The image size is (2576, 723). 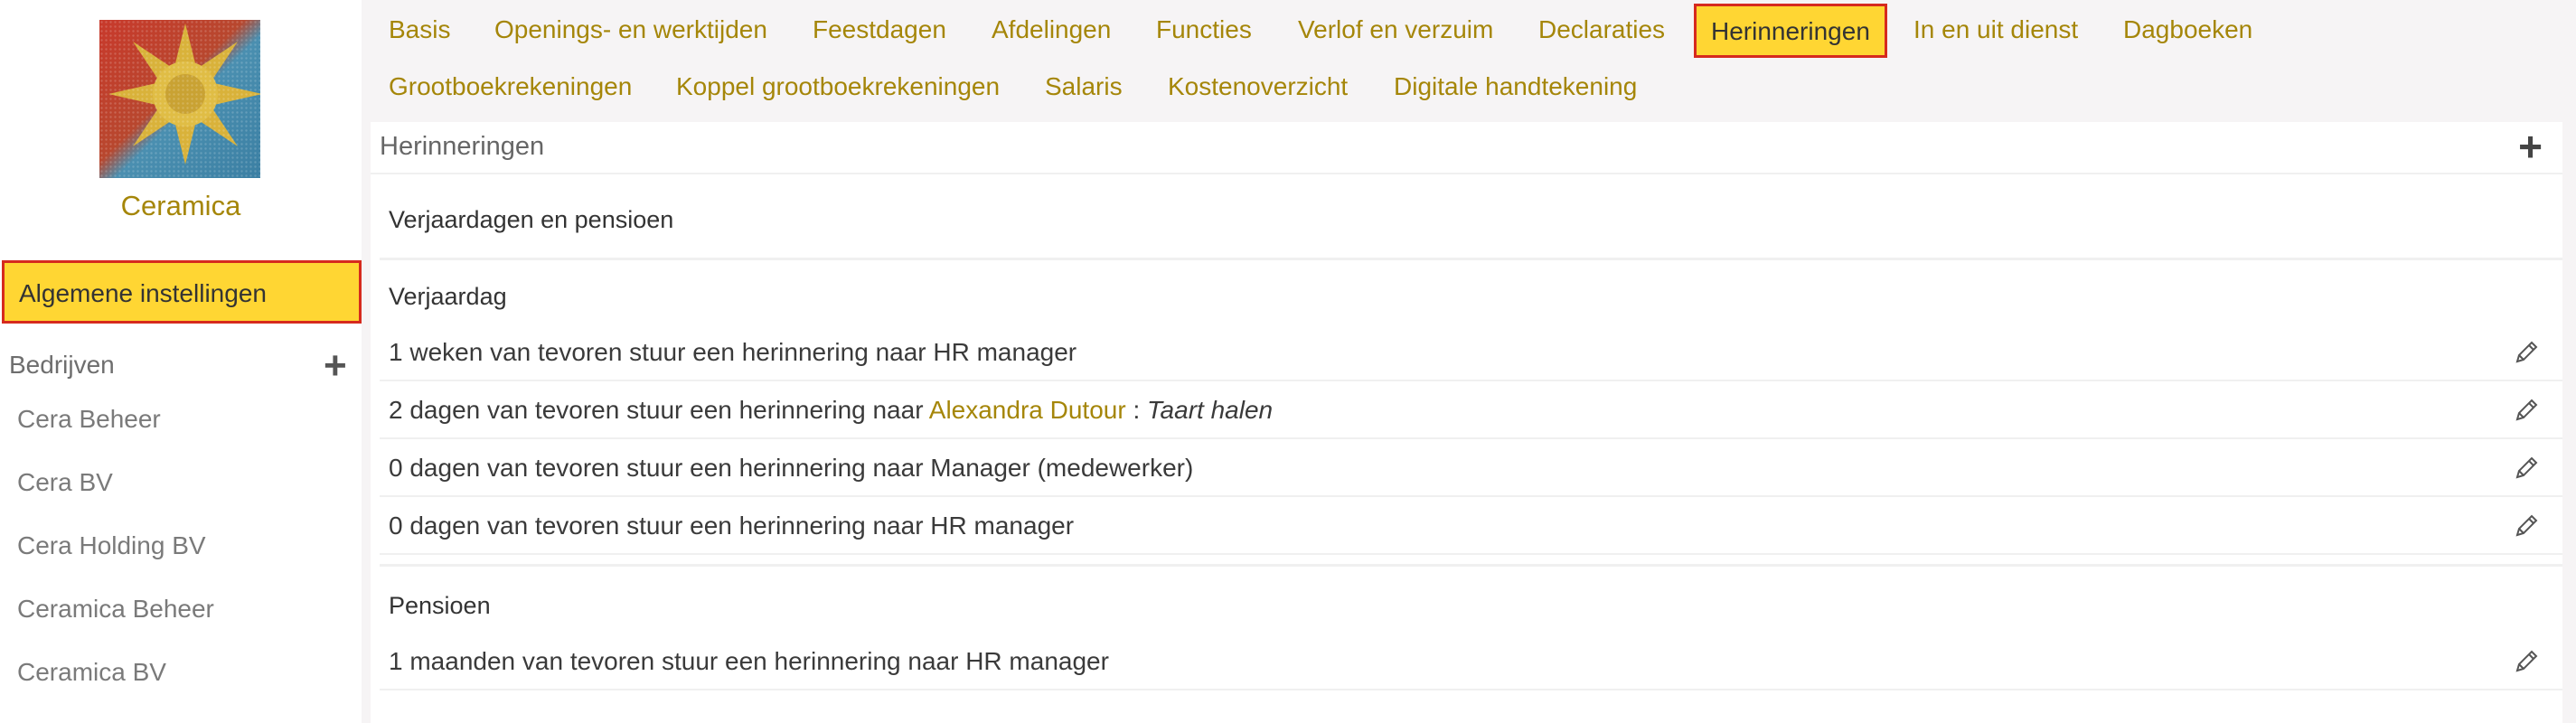 What do you see at coordinates (1028, 410) in the screenshot?
I see `person-link: Alexandra Dutour` at bounding box center [1028, 410].